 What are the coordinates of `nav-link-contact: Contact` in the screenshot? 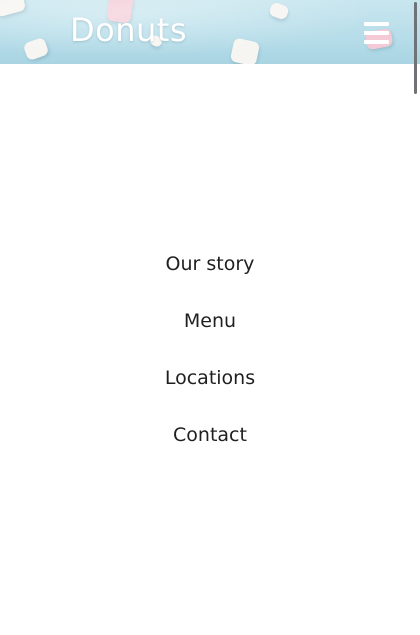 It's located at (210, 439).